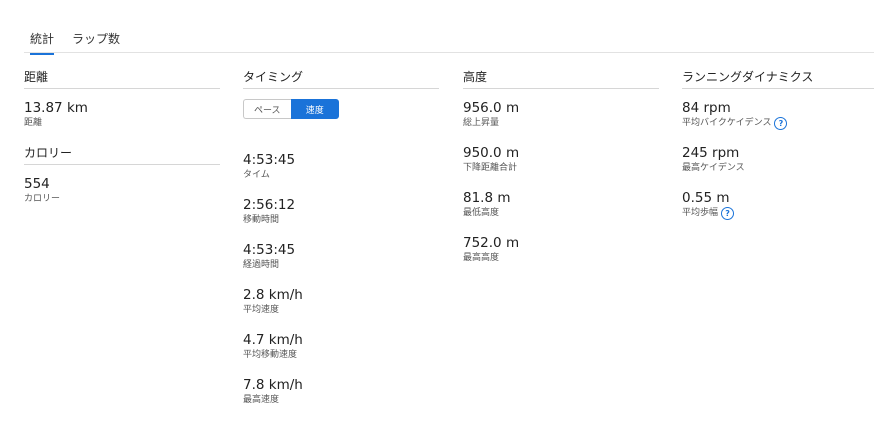  I want to click on stat-elapsed-time: 4:53:45 経過時間, so click(341, 263).